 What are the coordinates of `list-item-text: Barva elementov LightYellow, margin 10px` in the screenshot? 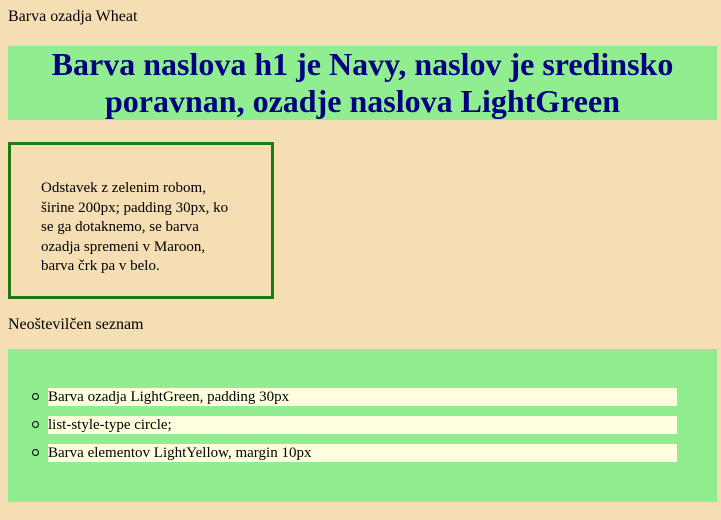 It's located at (180, 453).